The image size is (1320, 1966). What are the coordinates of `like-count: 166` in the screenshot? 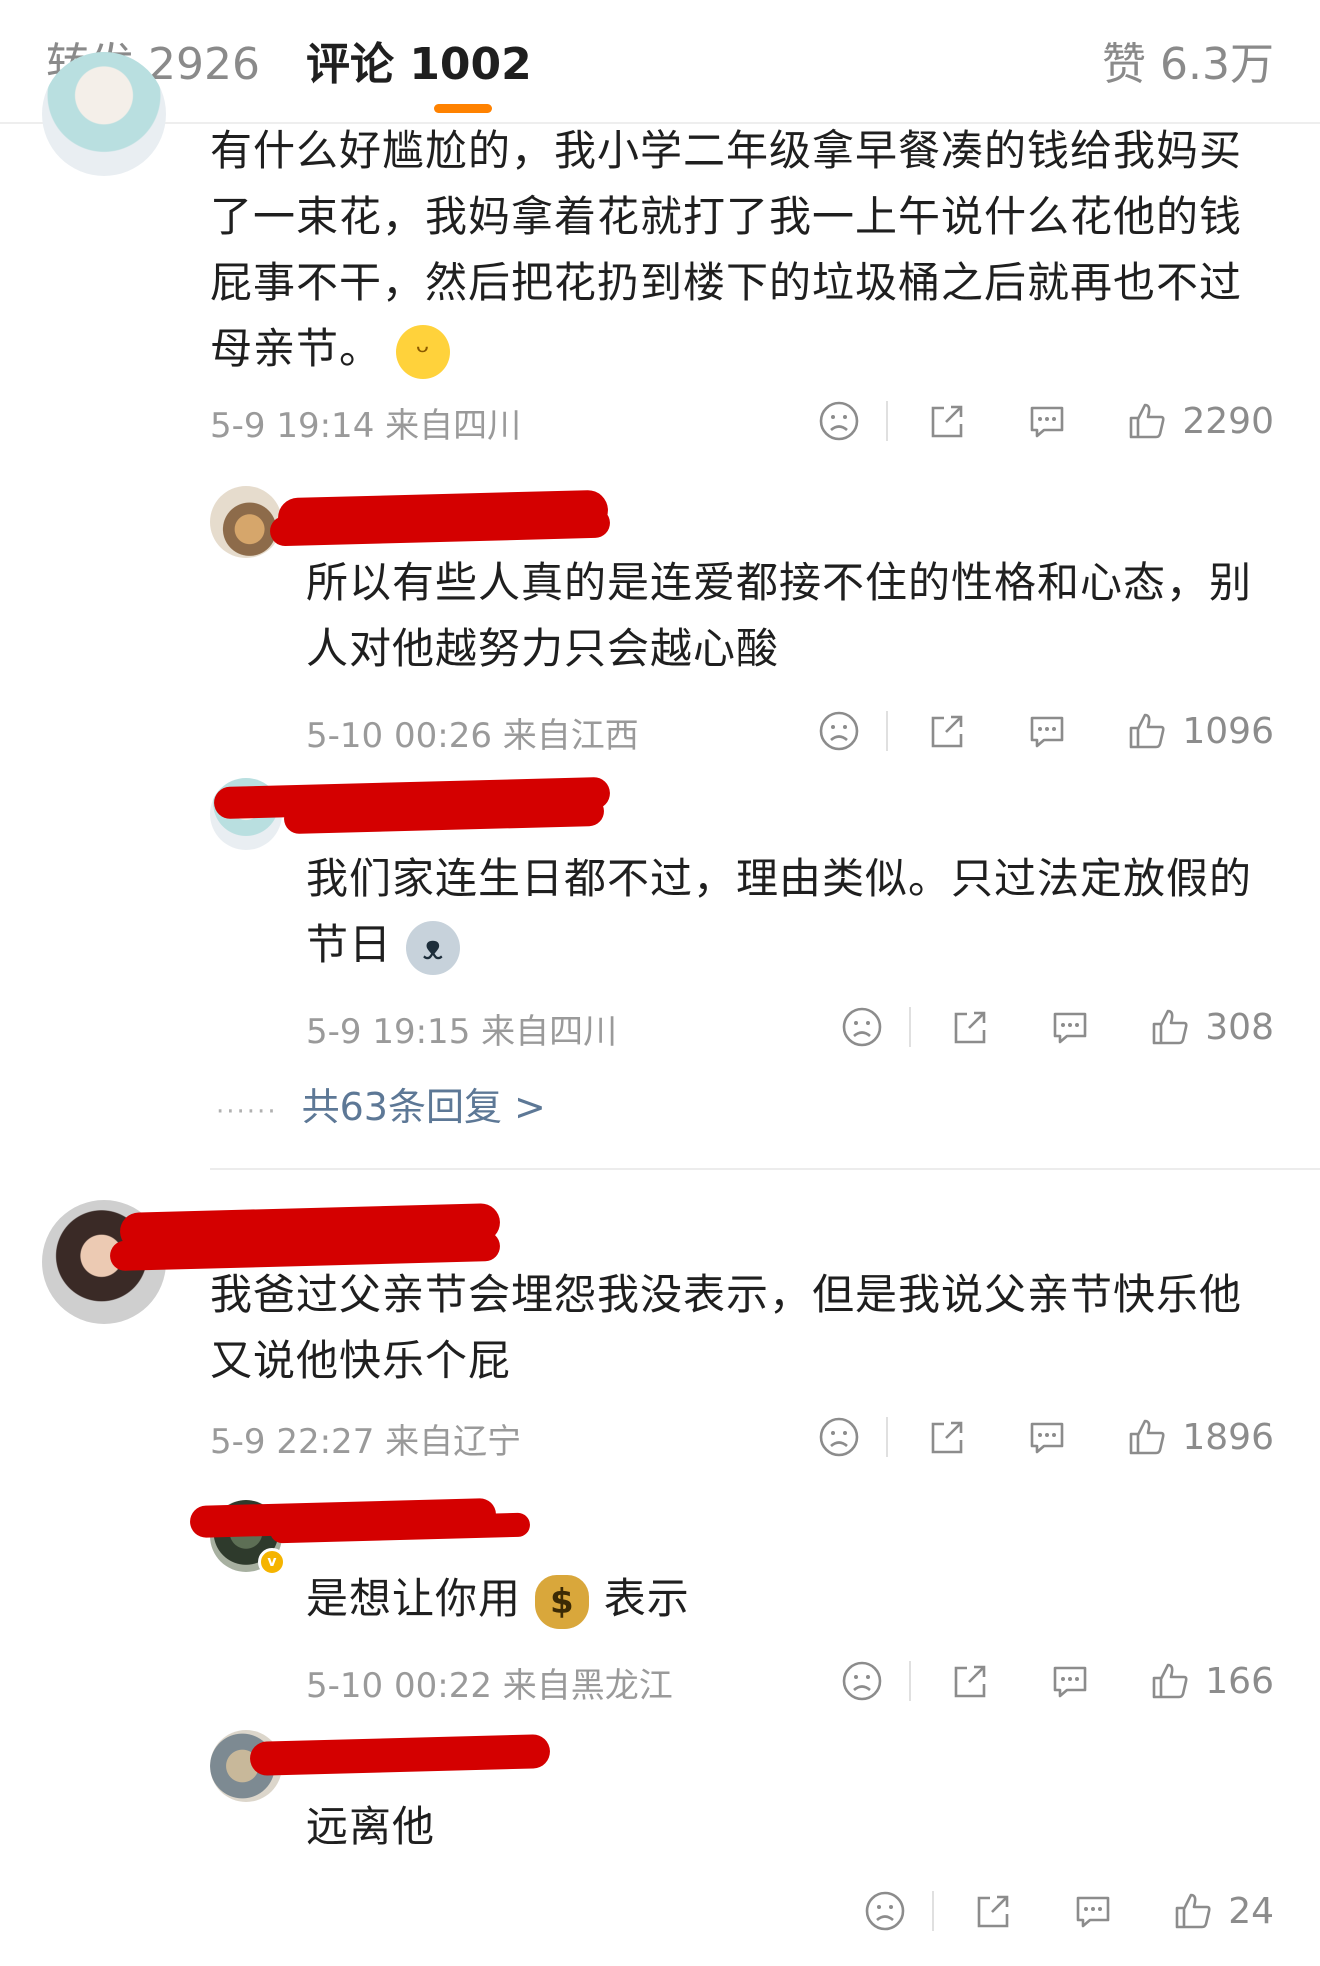 It's located at (1239, 1681).